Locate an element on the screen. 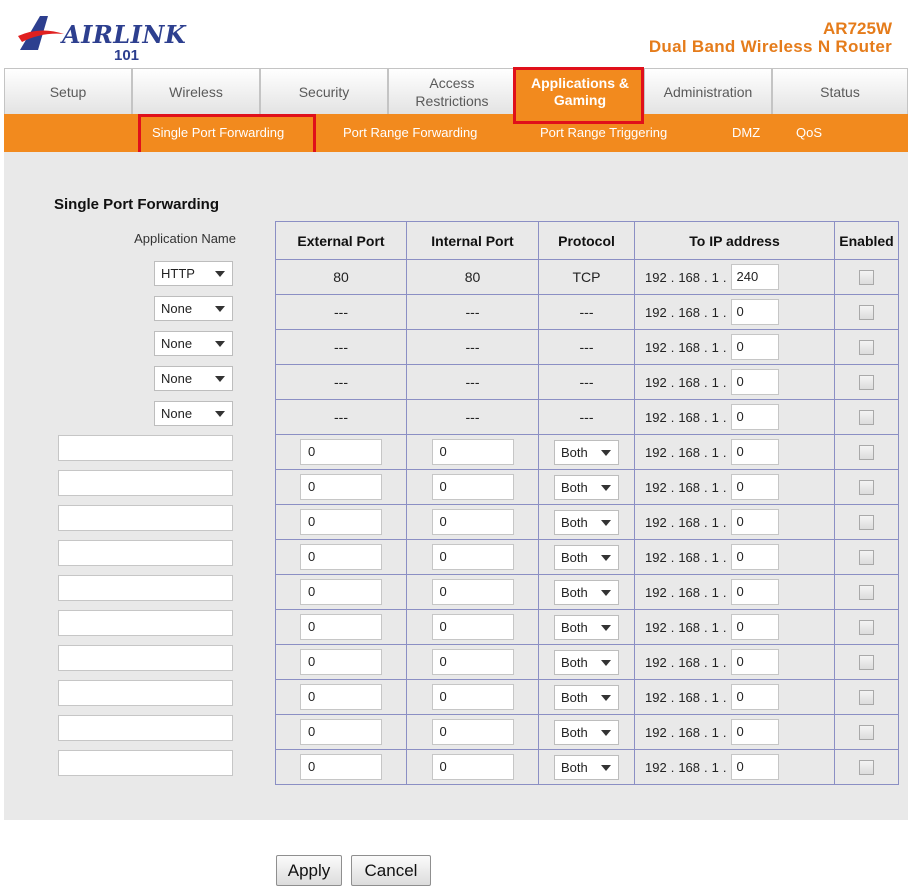 The width and height of the screenshot is (912, 894). tab-setup: Setup is located at coordinates (68, 91).